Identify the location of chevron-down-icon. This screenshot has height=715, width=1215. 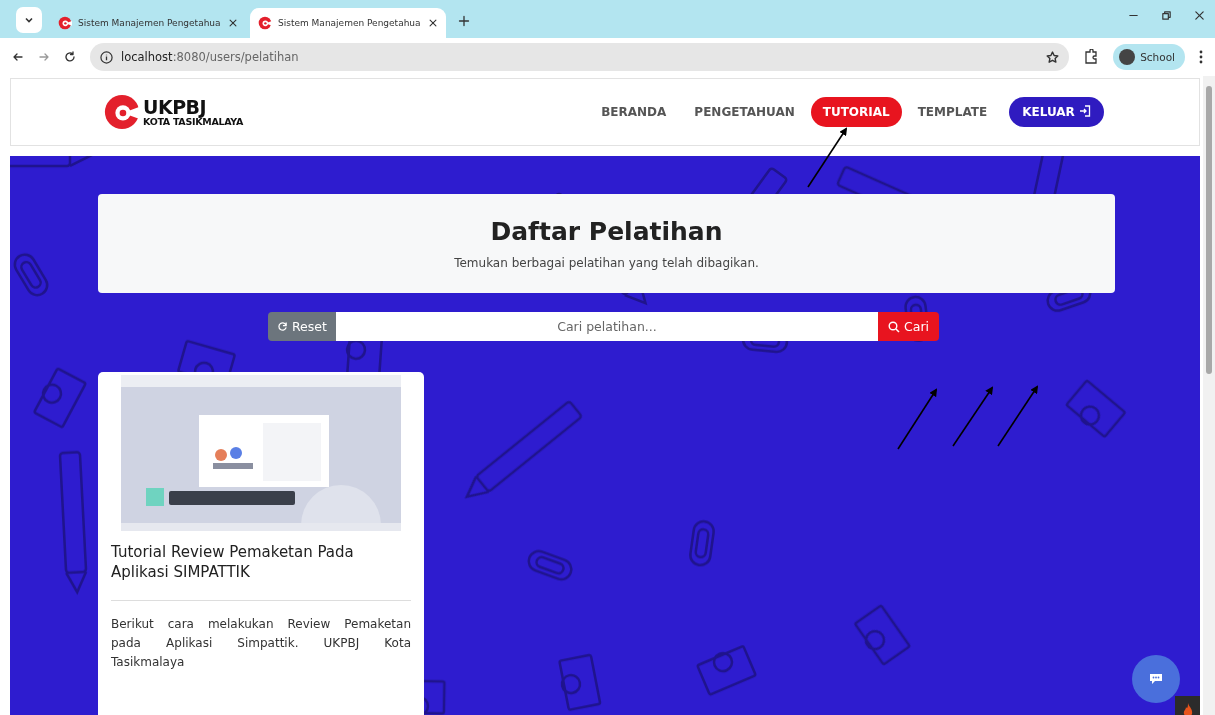
(29, 20).